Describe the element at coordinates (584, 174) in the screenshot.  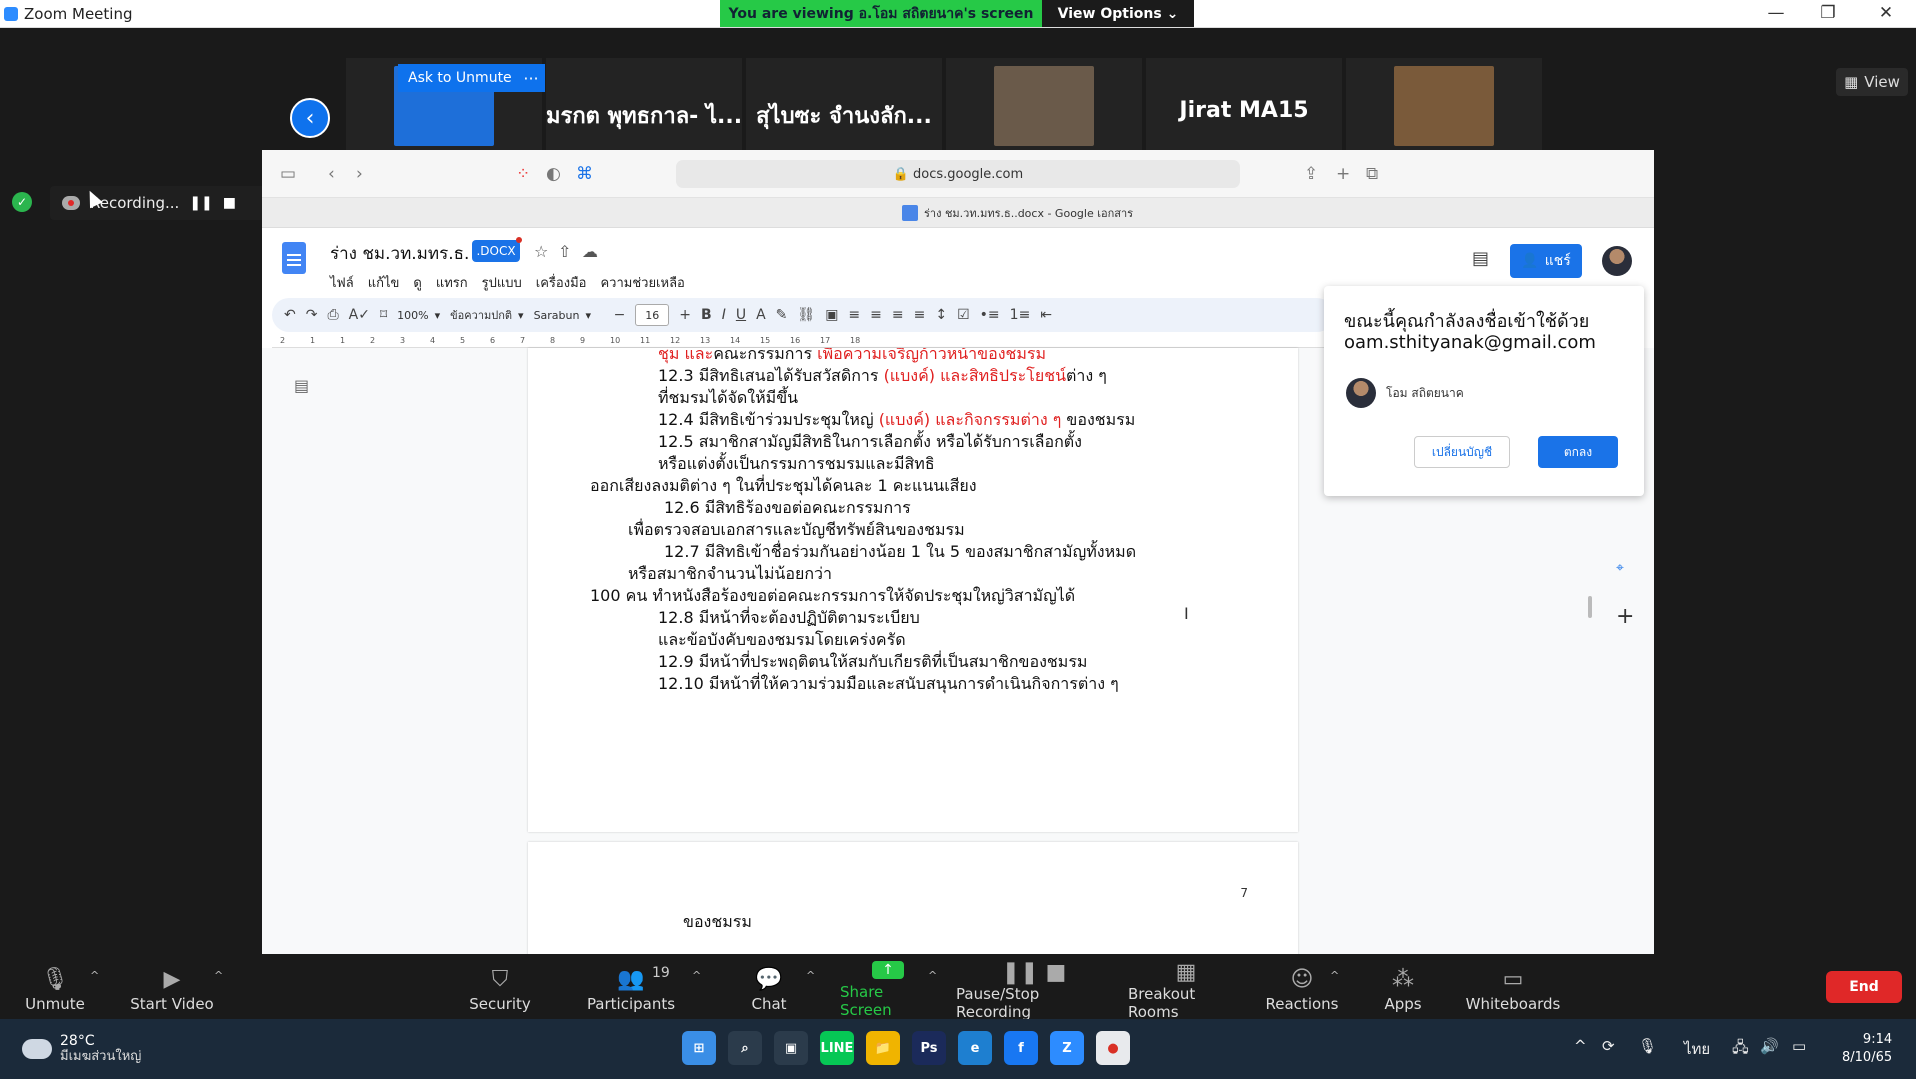
I see `extension-icon: ⌘` at that location.